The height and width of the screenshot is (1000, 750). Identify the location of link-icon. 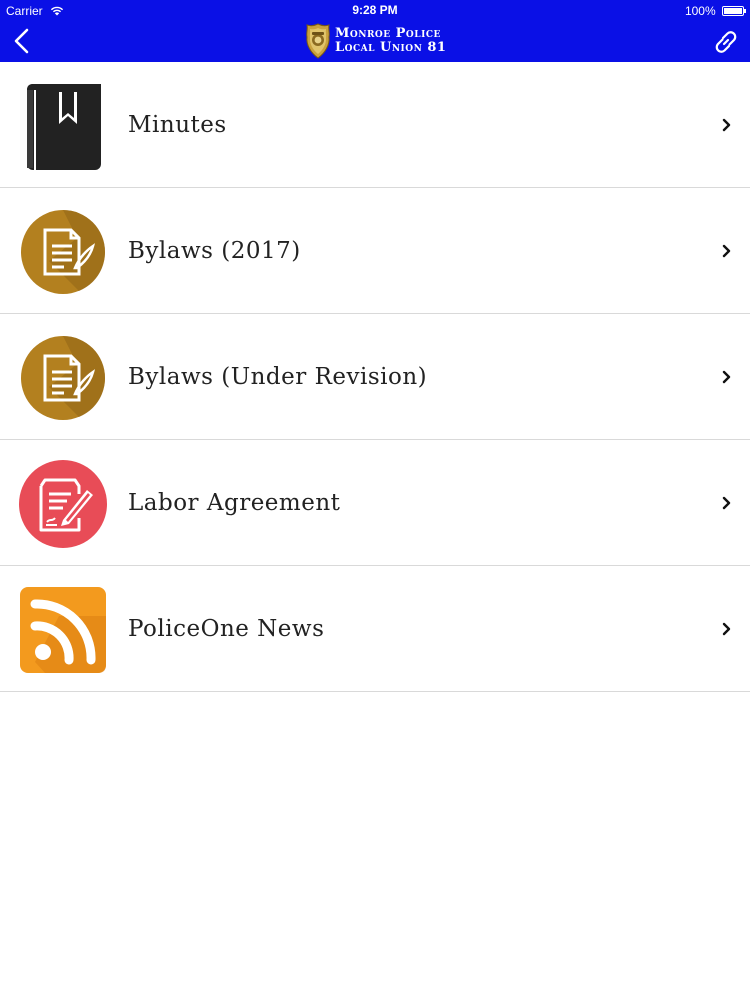
(726, 42).